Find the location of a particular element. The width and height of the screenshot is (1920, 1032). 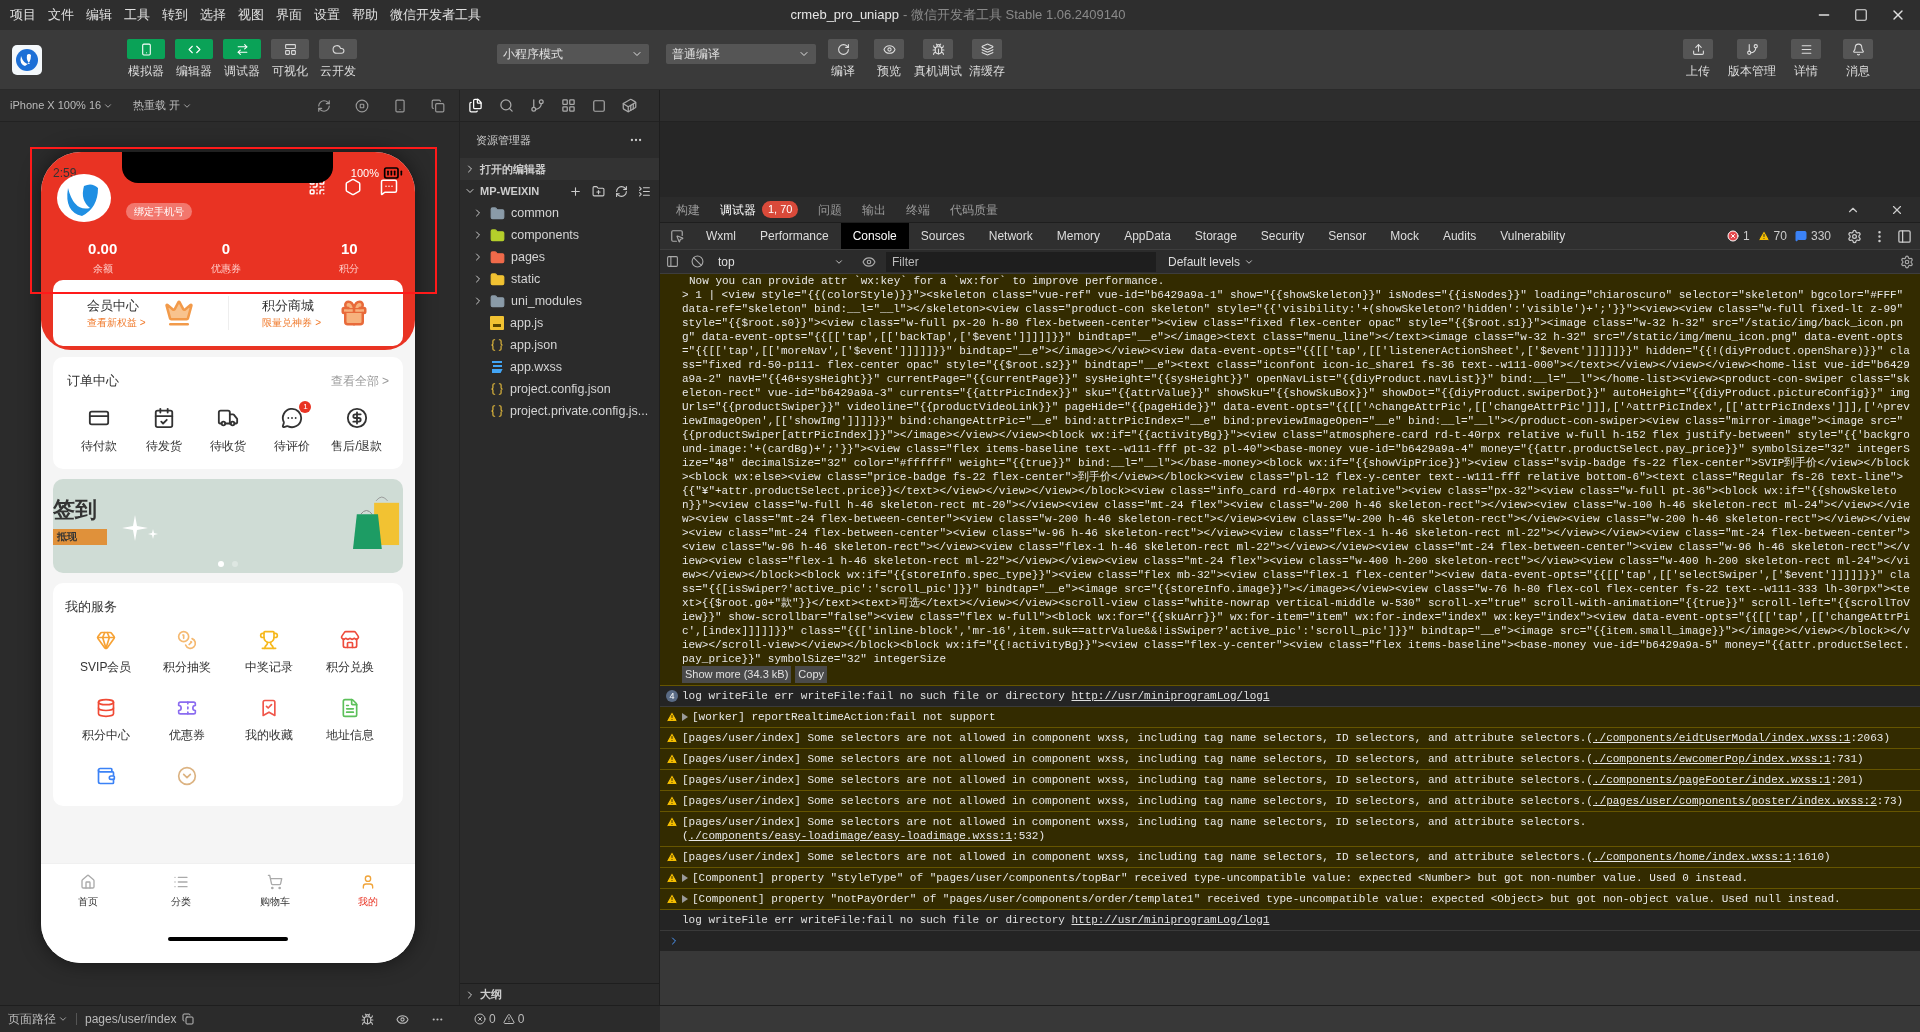

message-icon is located at coordinates (389, 187).